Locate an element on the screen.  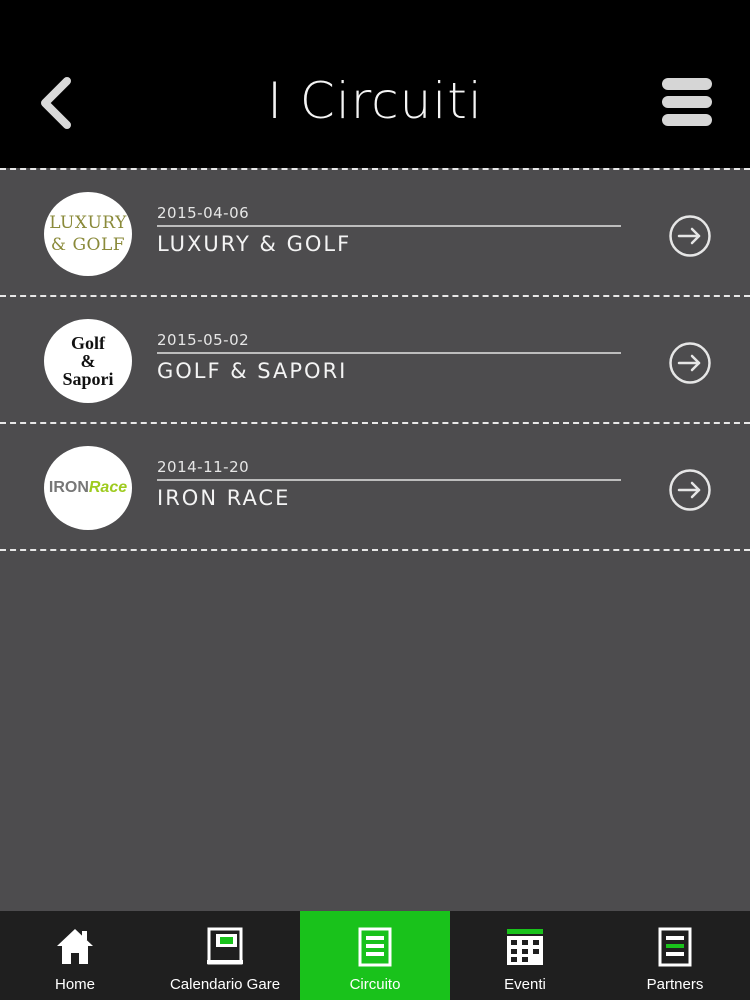
menu-button is located at coordinates (687, 103).